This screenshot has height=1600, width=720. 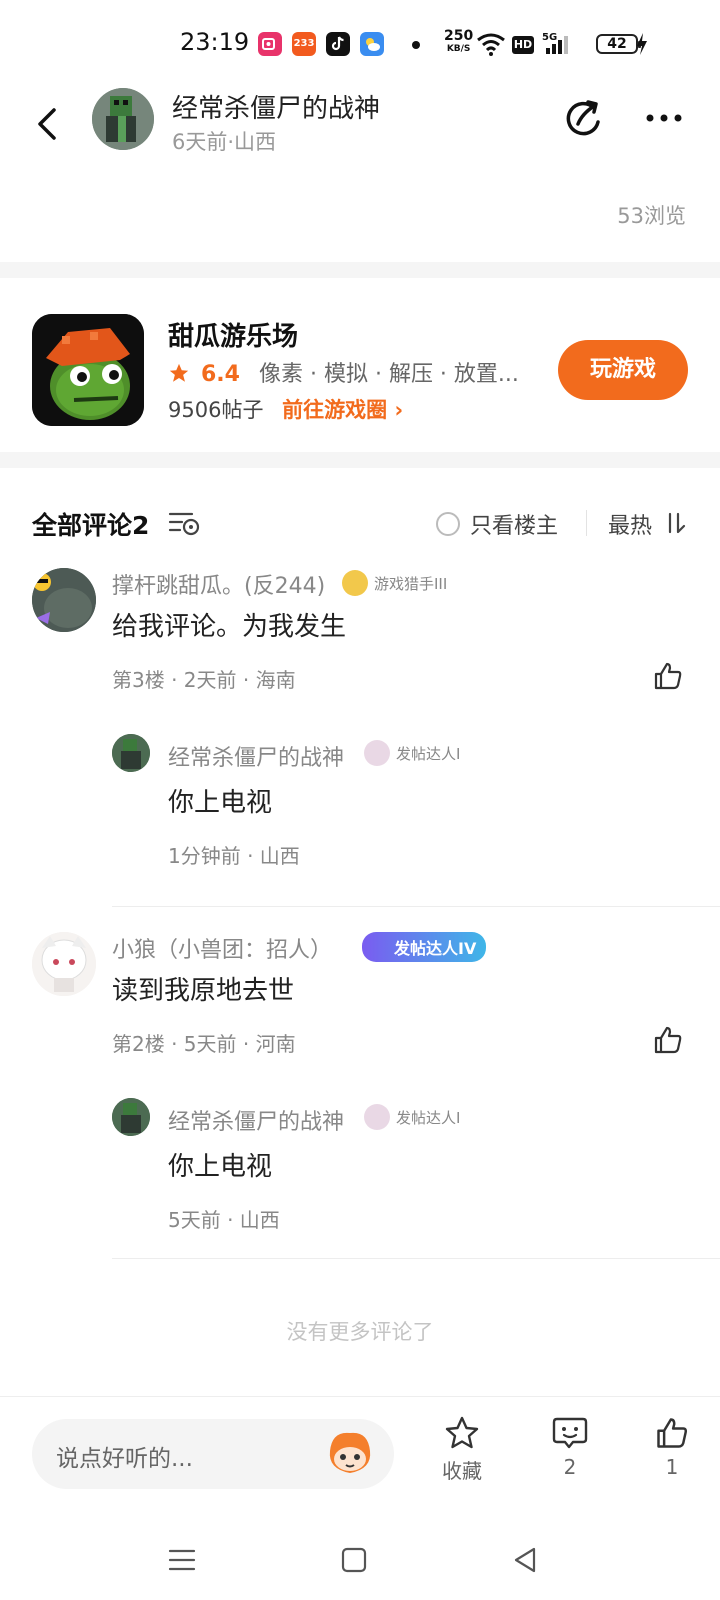 I want to click on status-bar: 23:19 233 250 KB/S HD 5G 42, so click(x=360, y=44).